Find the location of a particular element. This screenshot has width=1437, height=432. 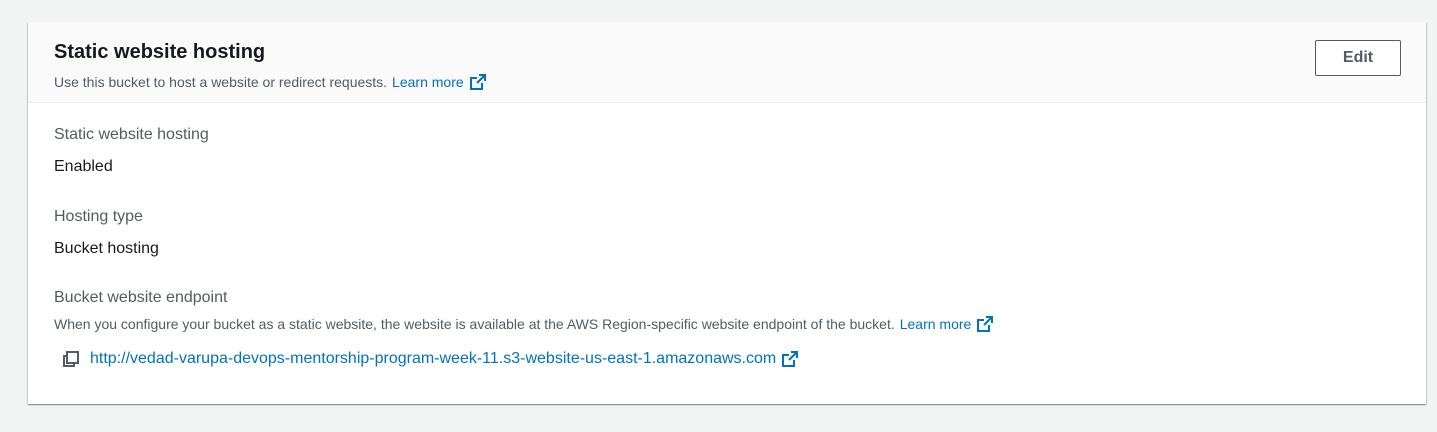

copy-icon is located at coordinates (71, 359).